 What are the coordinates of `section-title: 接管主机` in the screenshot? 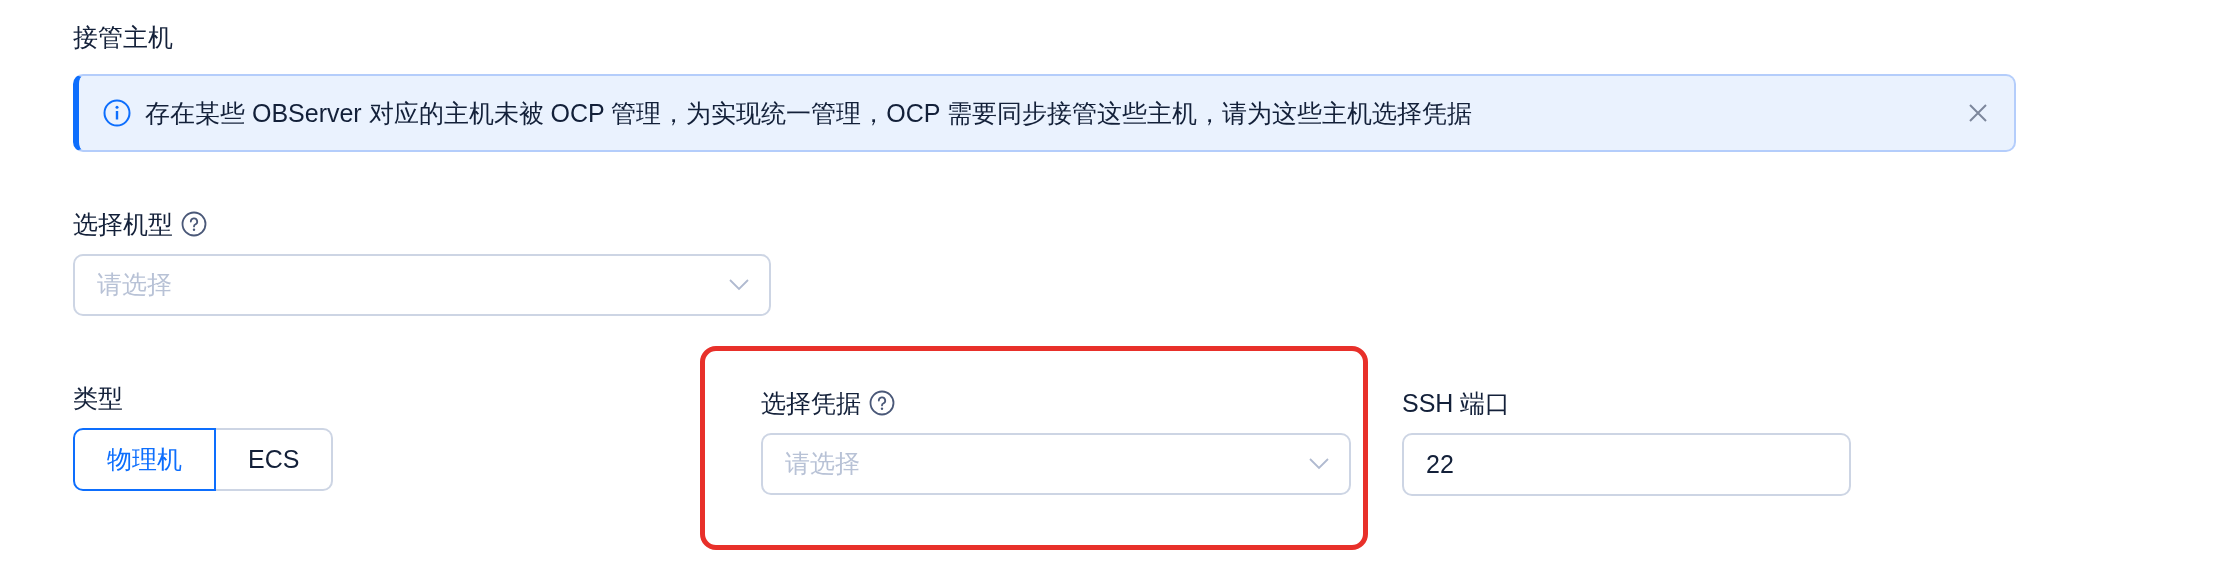 It's located at (123, 37).